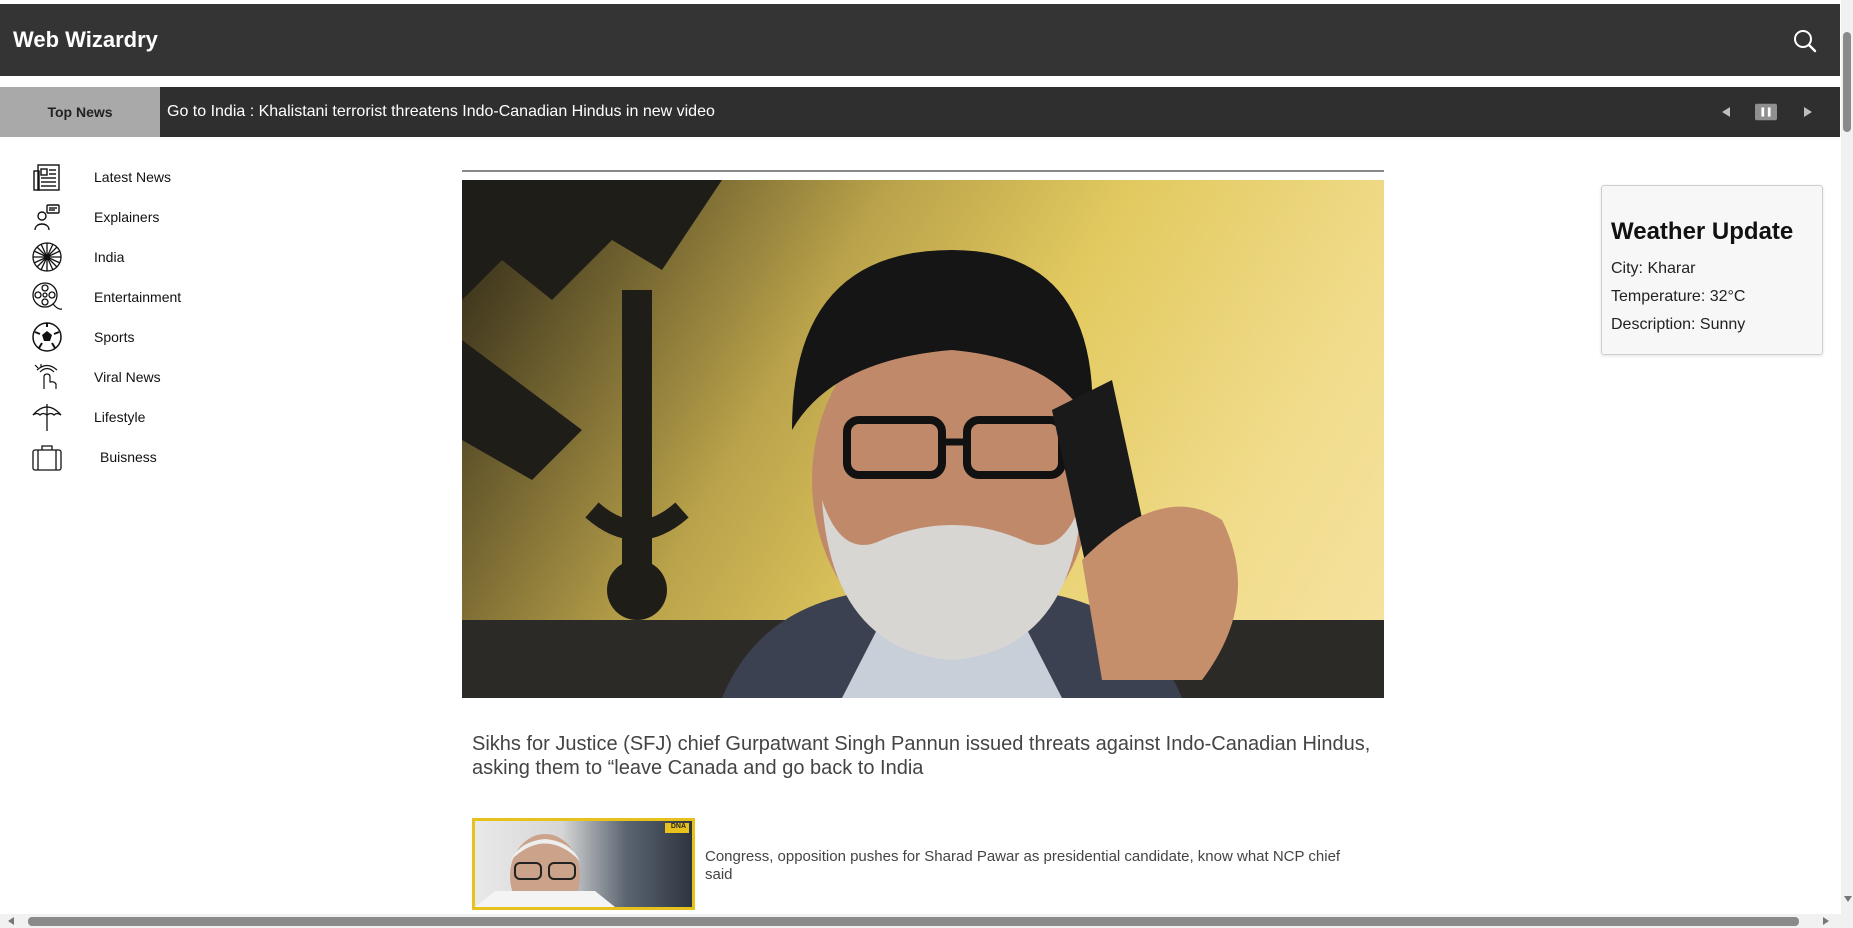 This screenshot has height=928, width=1853. I want to click on sidebar-item-viral-news: Viral News, so click(160, 377).